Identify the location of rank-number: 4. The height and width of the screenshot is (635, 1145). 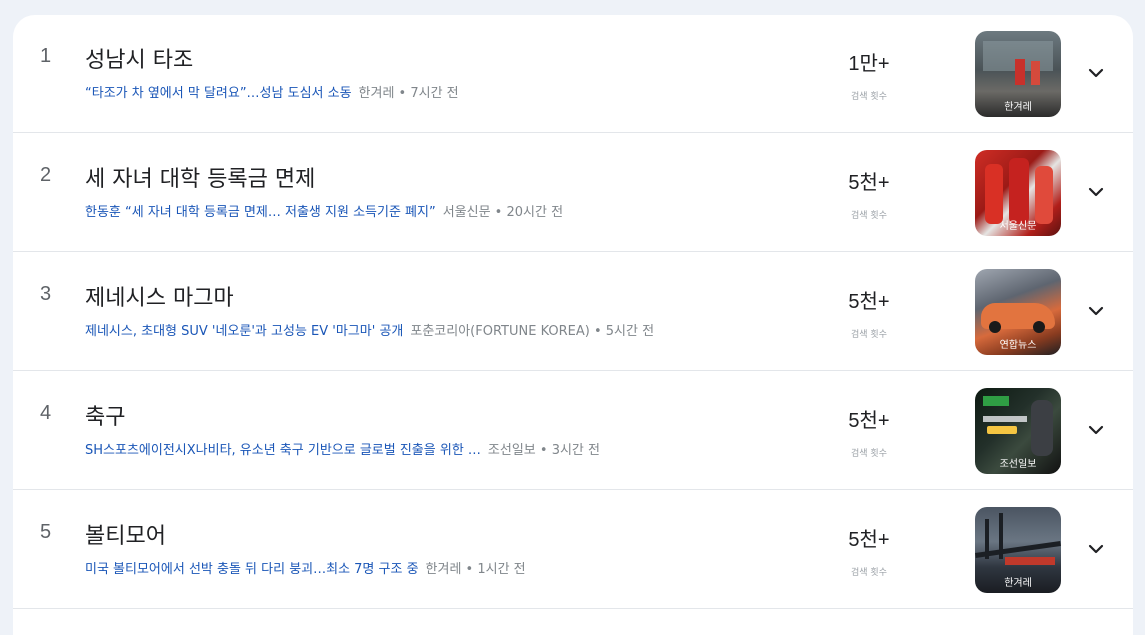
(46, 413).